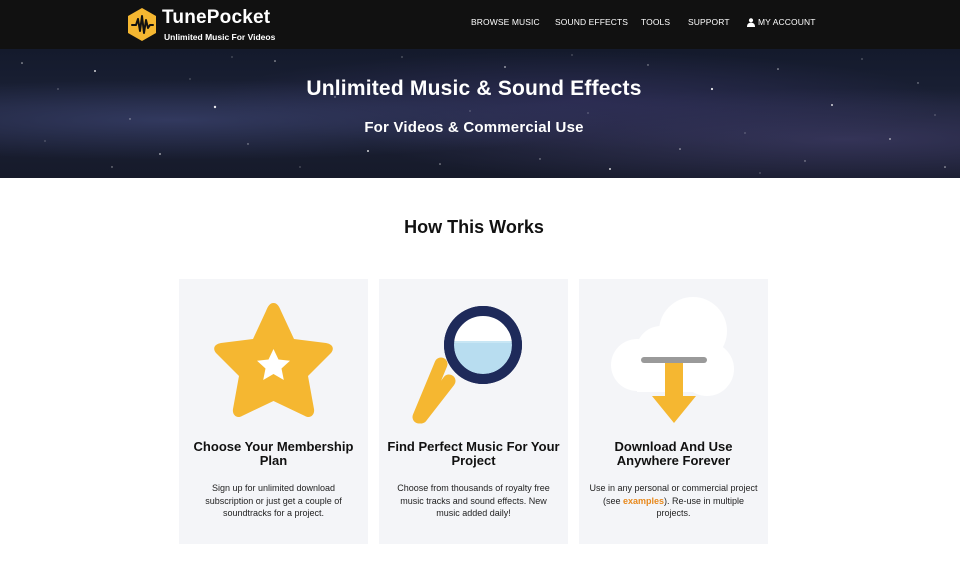  What do you see at coordinates (273, 453) in the screenshot?
I see `step-title: Choose Your Membership Plan` at bounding box center [273, 453].